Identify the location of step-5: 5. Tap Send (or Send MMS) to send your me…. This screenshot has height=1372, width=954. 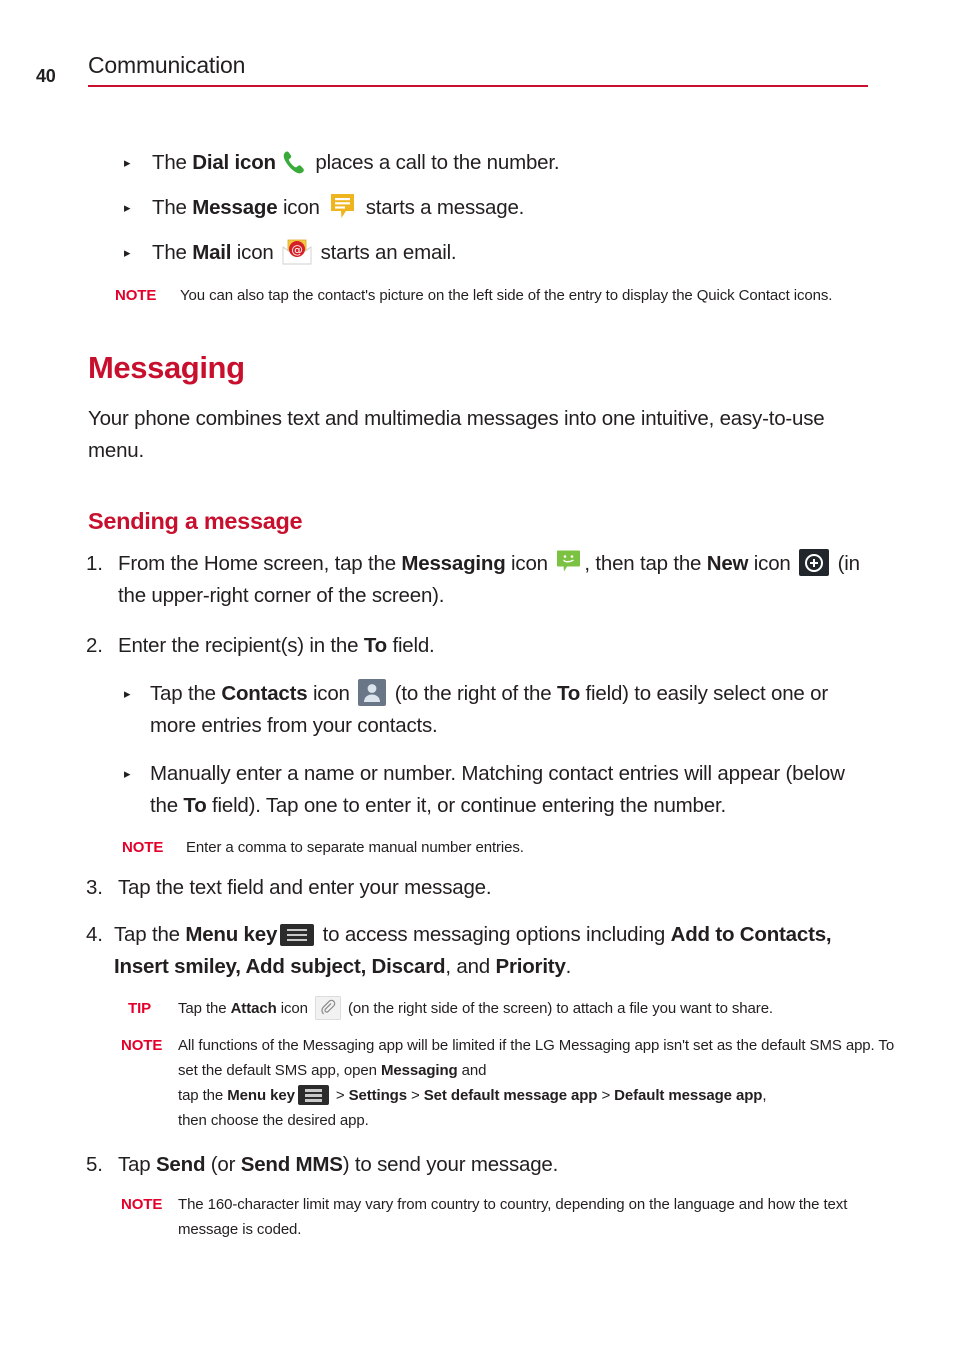
(477, 1165).